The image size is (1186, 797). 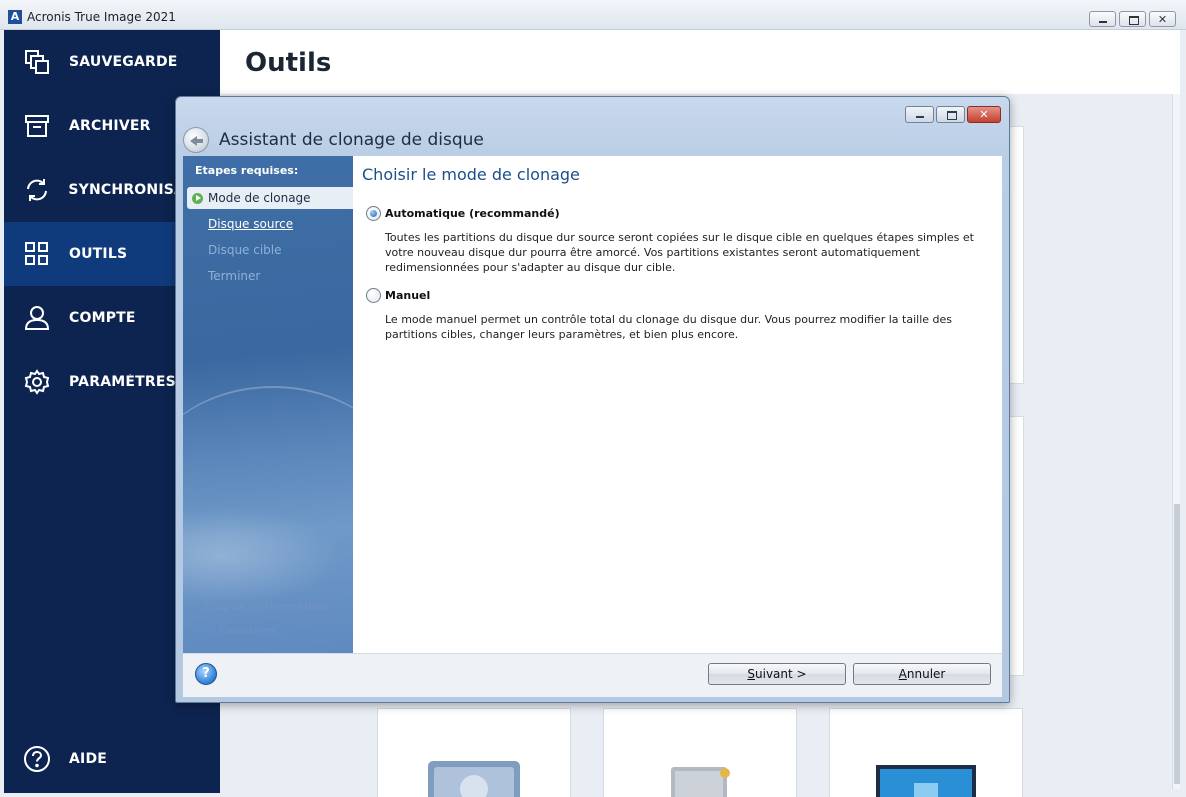 I want to click on dialog-footer: ? Suivant > Annuler, so click(x=592, y=675).